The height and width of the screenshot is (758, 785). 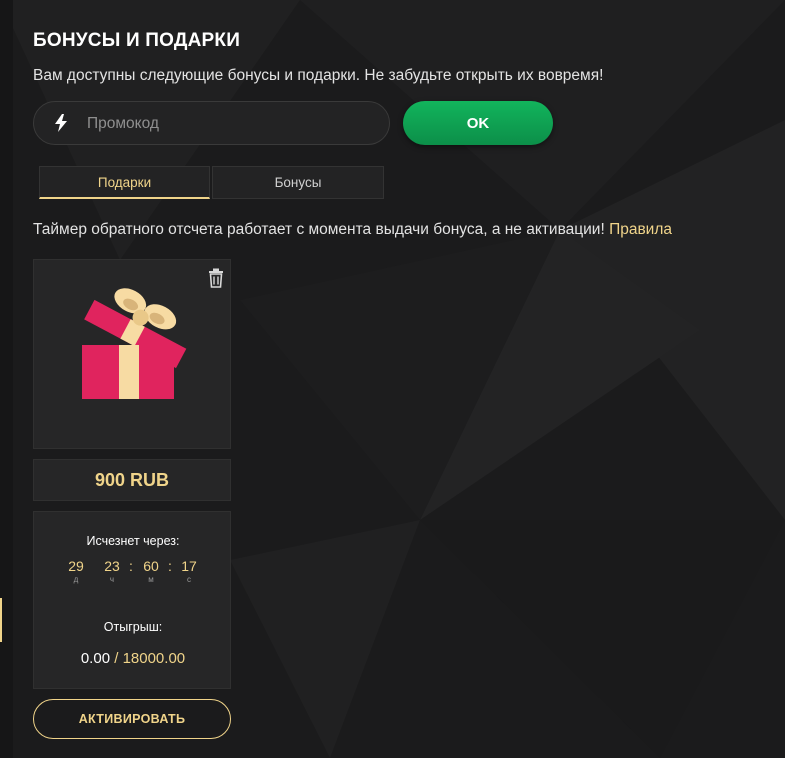 What do you see at coordinates (298, 182) in the screenshot?
I see `tab-bonuses: Бонусы` at bounding box center [298, 182].